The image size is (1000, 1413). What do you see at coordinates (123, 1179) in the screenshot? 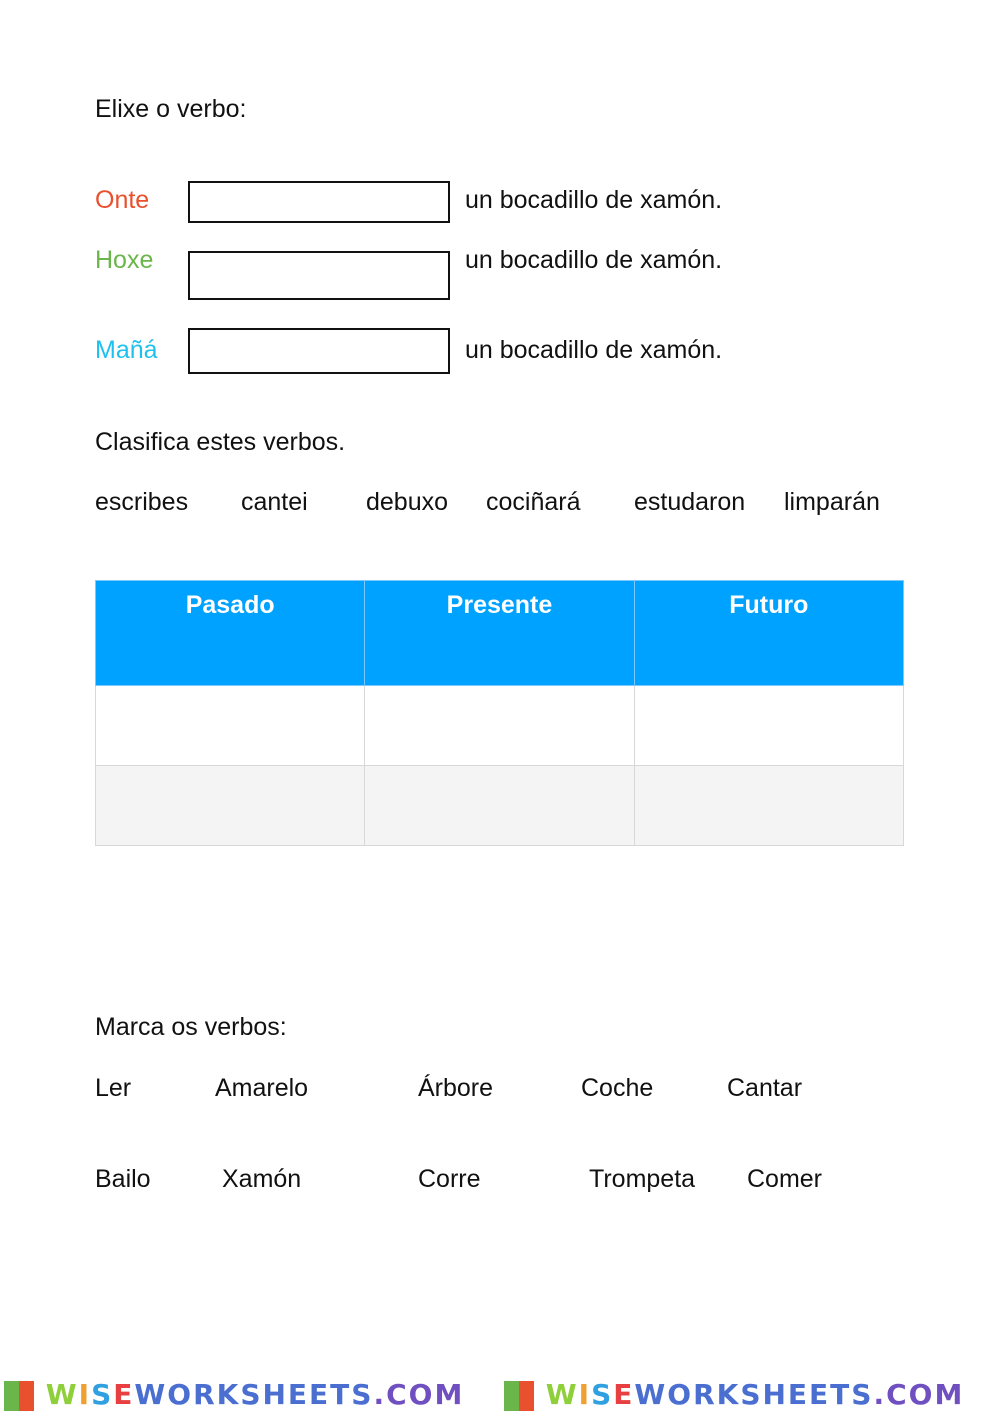
I see `selectable-word: Bailo` at bounding box center [123, 1179].